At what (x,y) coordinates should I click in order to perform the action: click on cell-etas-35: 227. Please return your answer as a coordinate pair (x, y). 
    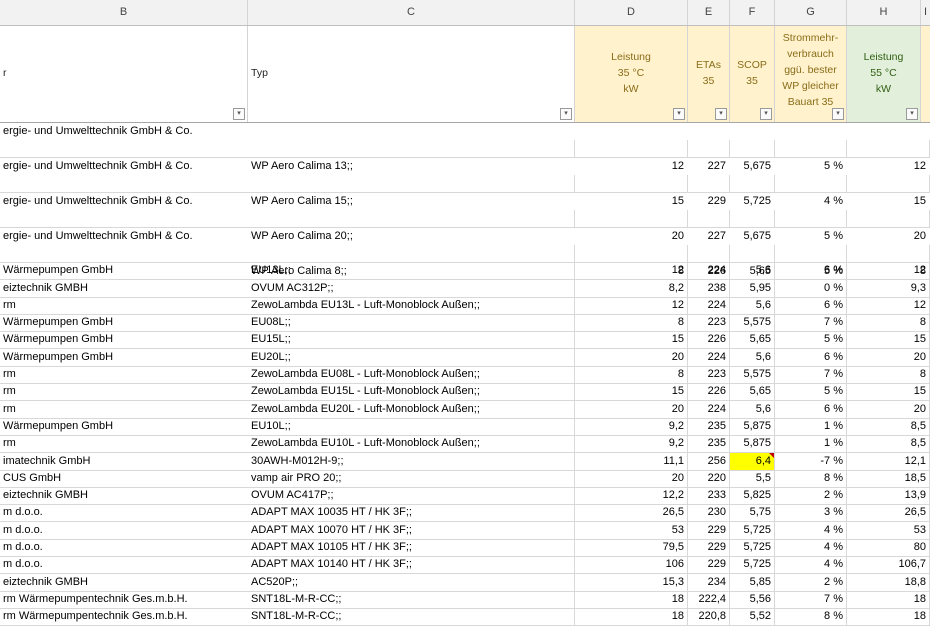
    Looking at the image, I should click on (709, 156).